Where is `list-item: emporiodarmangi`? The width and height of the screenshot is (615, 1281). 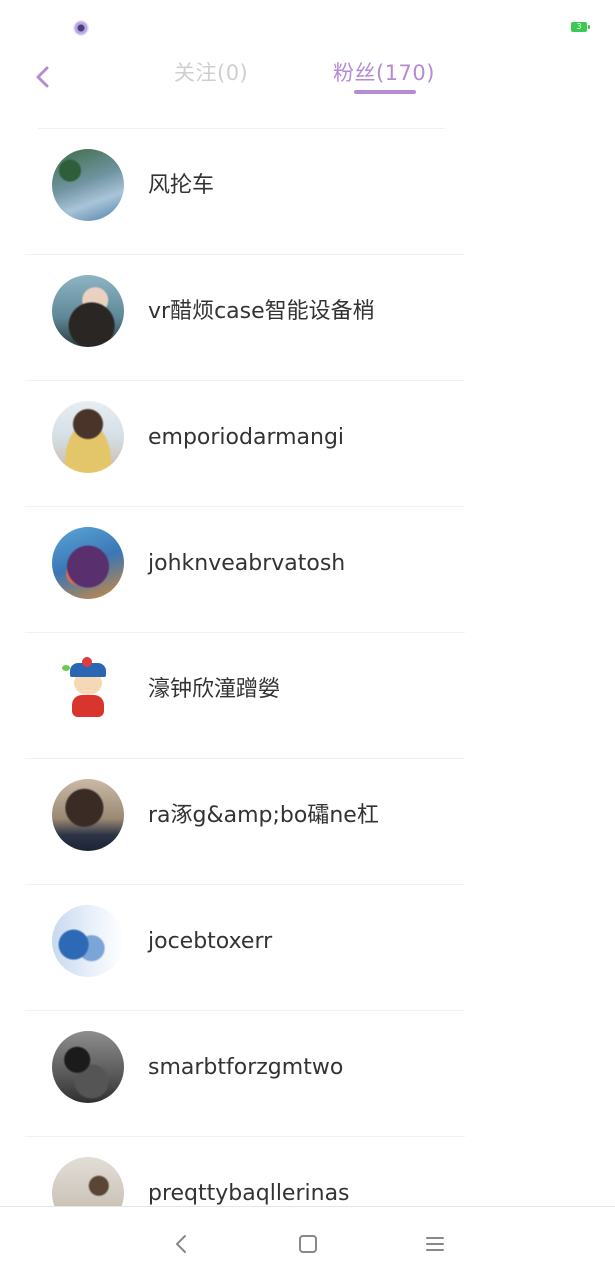
list-item: emporiodarmangi is located at coordinates (307, 443).